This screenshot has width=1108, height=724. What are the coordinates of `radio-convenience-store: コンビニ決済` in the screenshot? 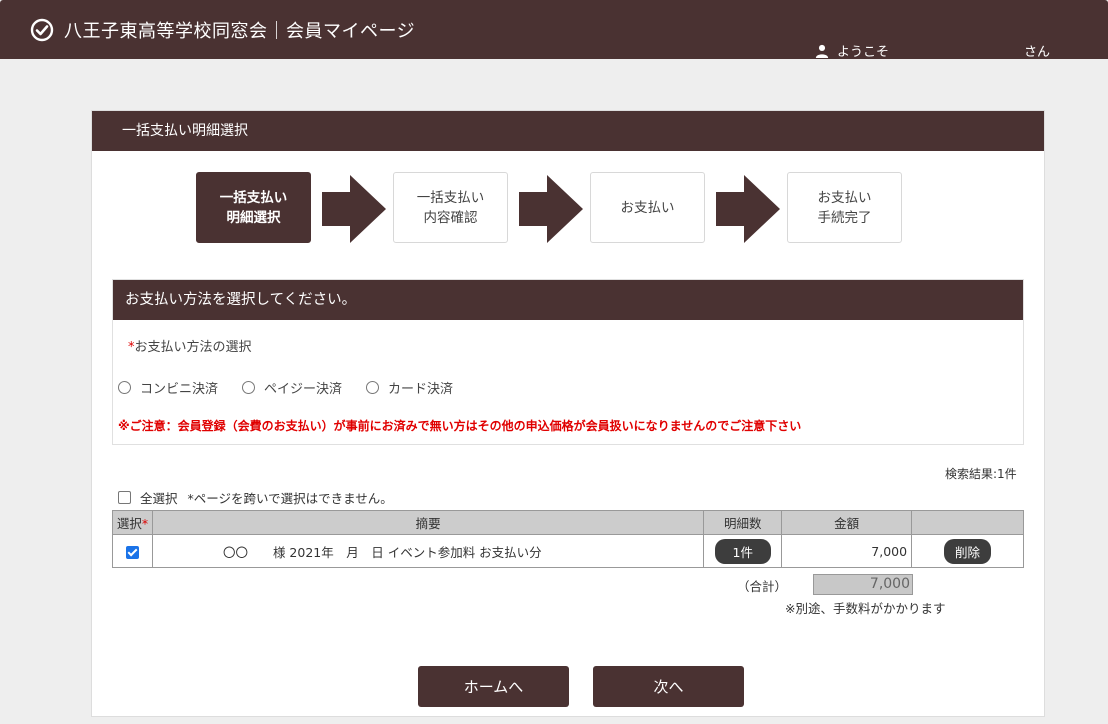 It's located at (168, 387).